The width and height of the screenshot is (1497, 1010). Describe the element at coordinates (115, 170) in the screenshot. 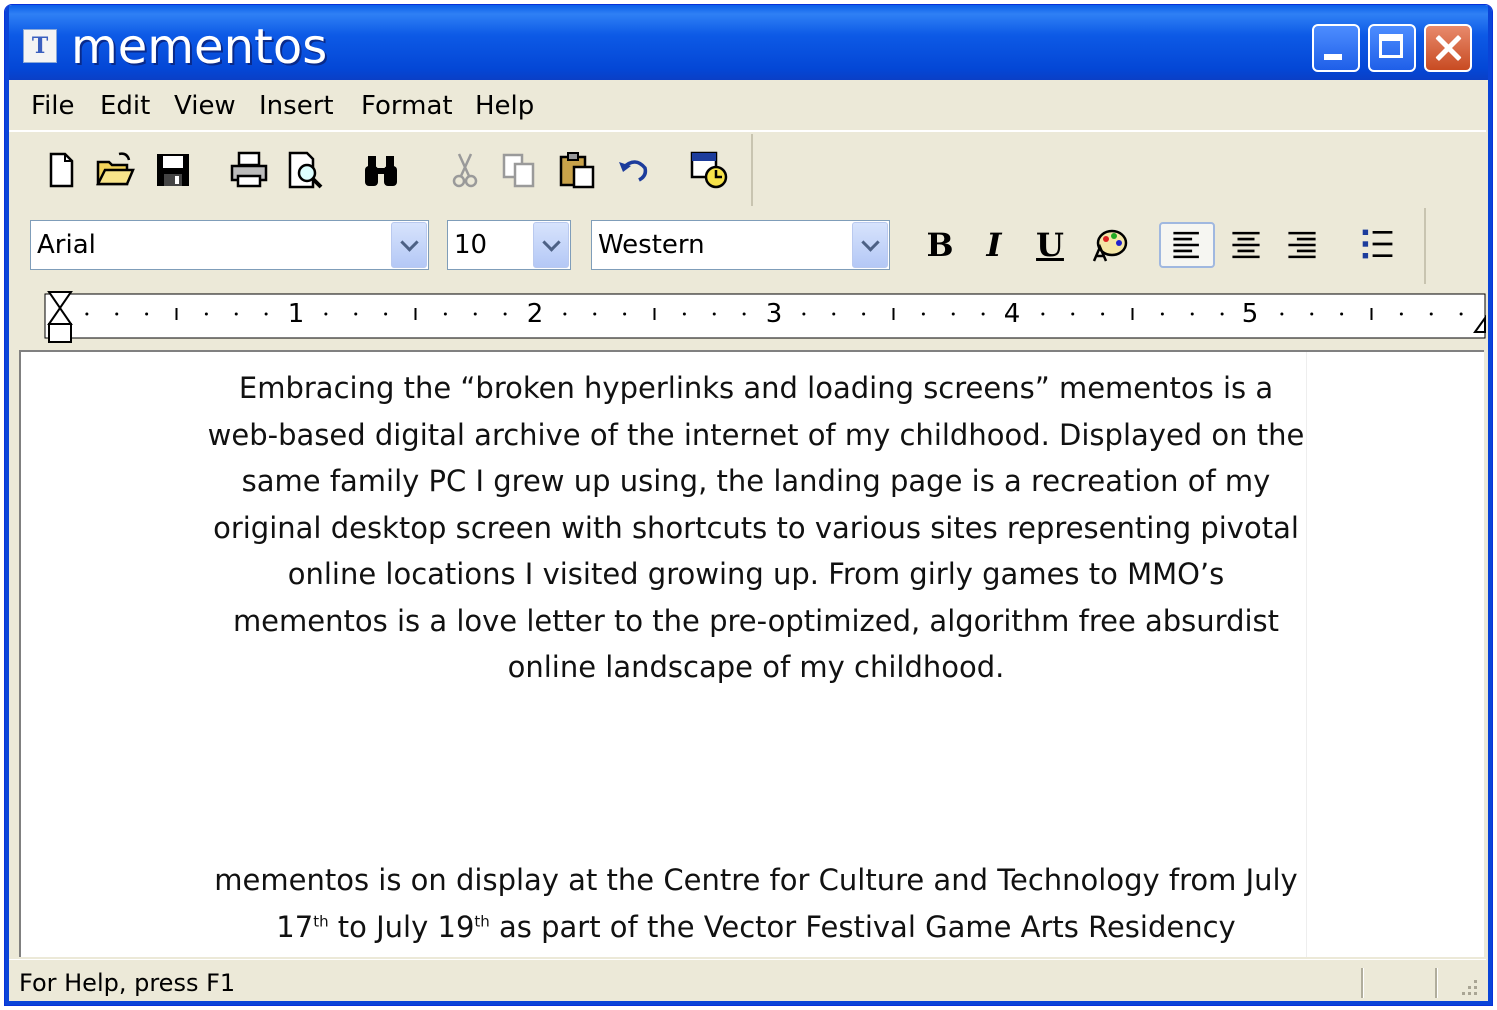

I see `open-folder-icon` at that location.